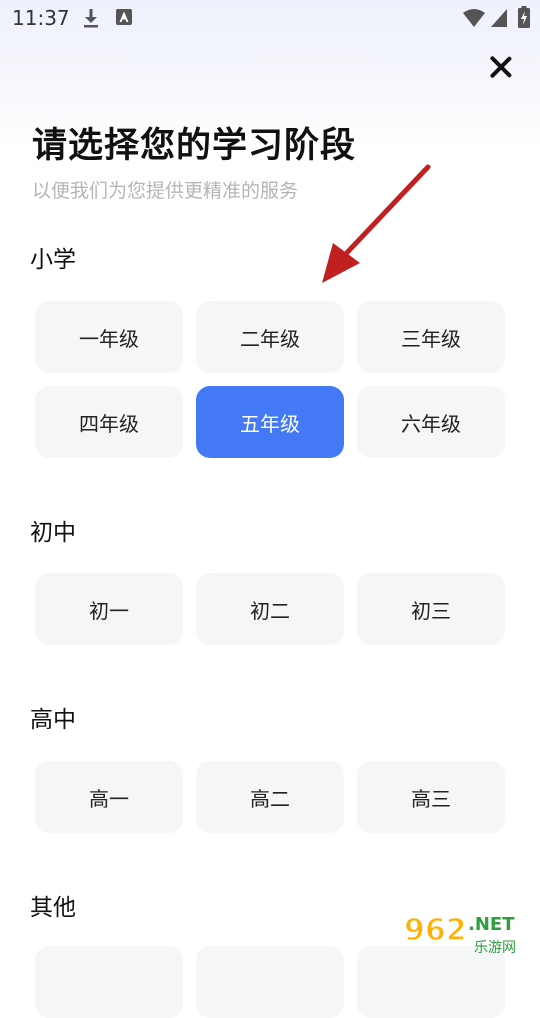 The image size is (540, 1018). What do you see at coordinates (109, 422) in the screenshot?
I see `option-grade-4: 四年级` at bounding box center [109, 422].